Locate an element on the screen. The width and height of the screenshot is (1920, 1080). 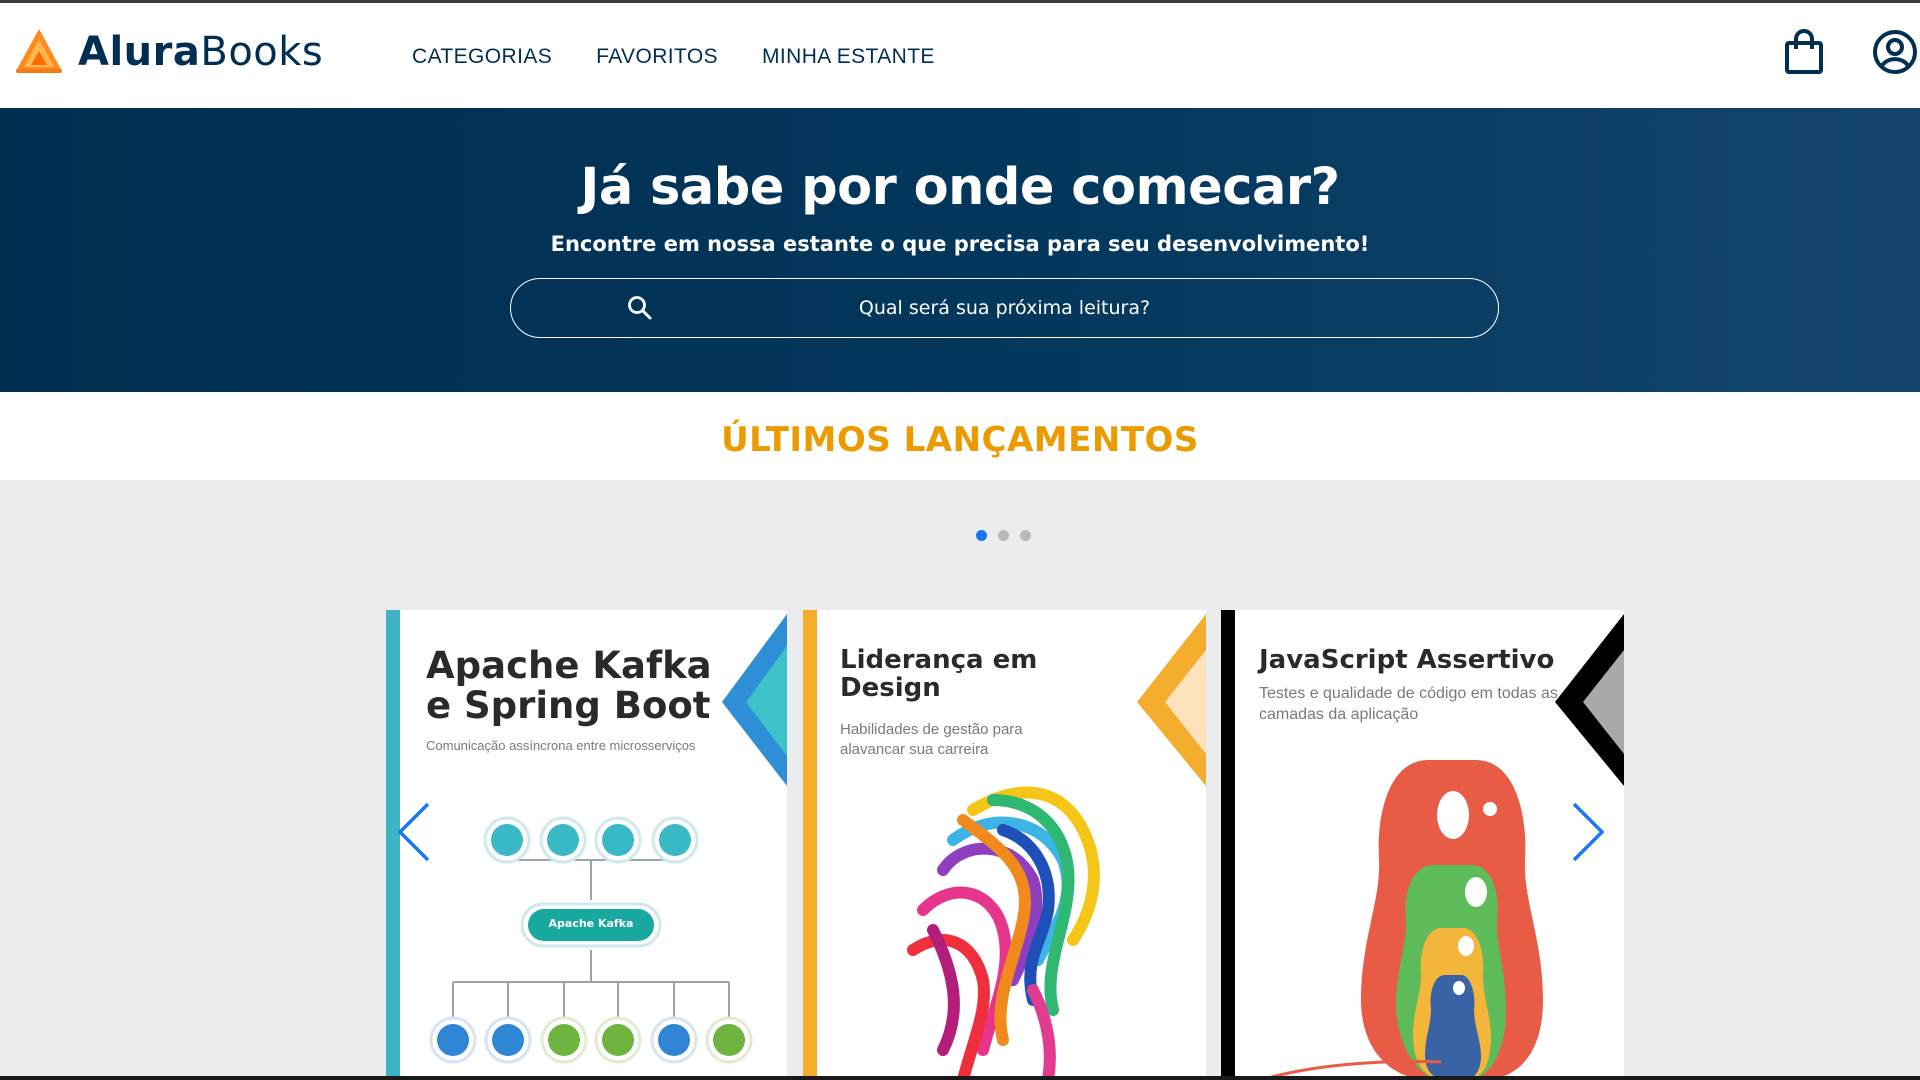
book-title: Apache Kafka e Spring Boot is located at coordinates (569, 685).